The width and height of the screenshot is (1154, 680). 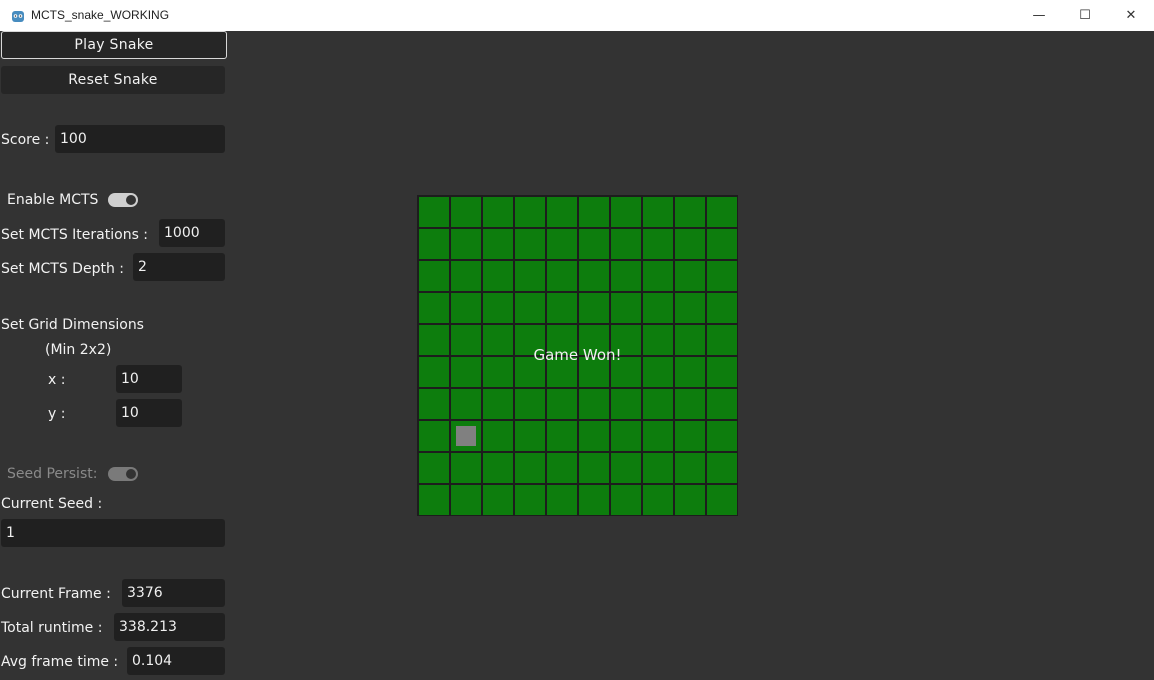 I want to click on grid-y-label: y :, so click(x=57, y=414).